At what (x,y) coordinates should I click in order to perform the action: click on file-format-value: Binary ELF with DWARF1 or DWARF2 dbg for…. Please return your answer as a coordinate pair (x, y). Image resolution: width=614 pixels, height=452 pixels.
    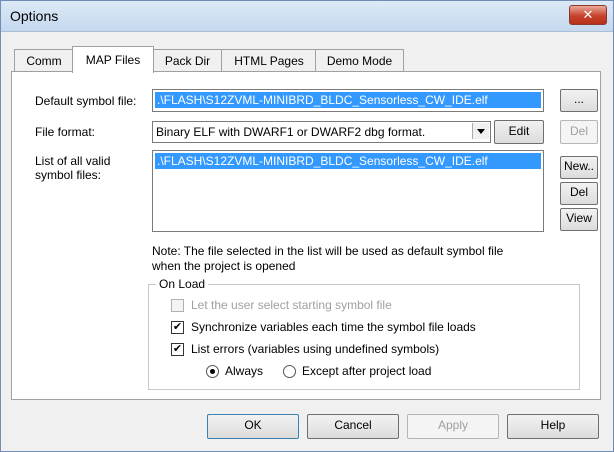
    Looking at the image, I should click on (291, 132).